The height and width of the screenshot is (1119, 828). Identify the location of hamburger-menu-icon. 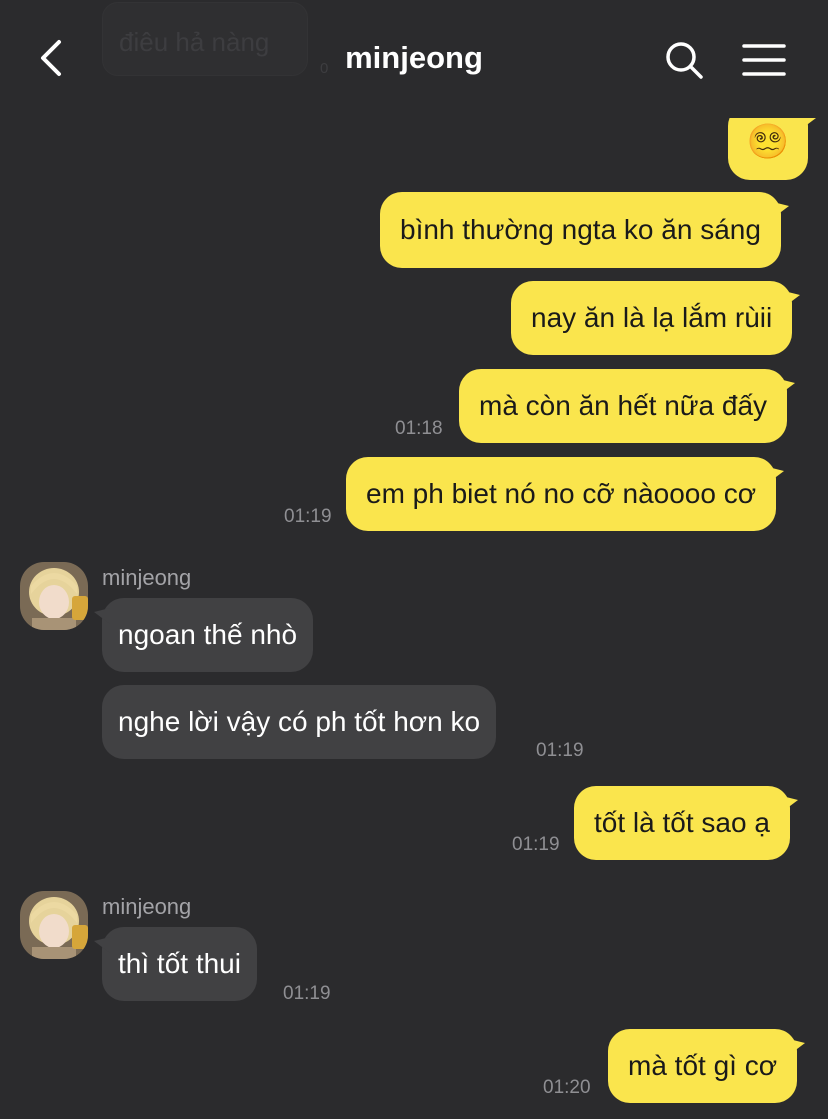
(764, 60).